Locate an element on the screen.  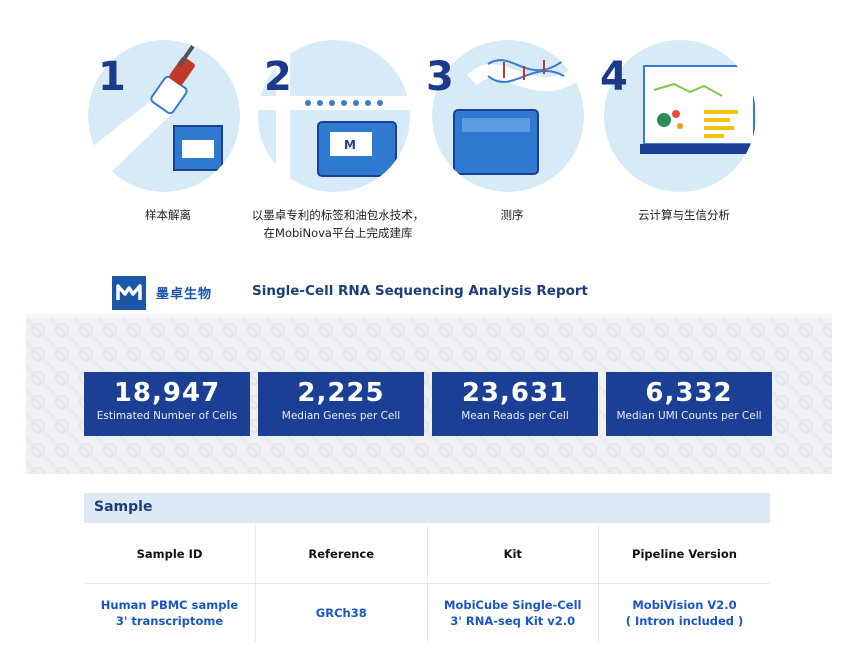
stat-median-umi: 6,332 Median UMI Counts per Cell is located at coordinates (689, 404).